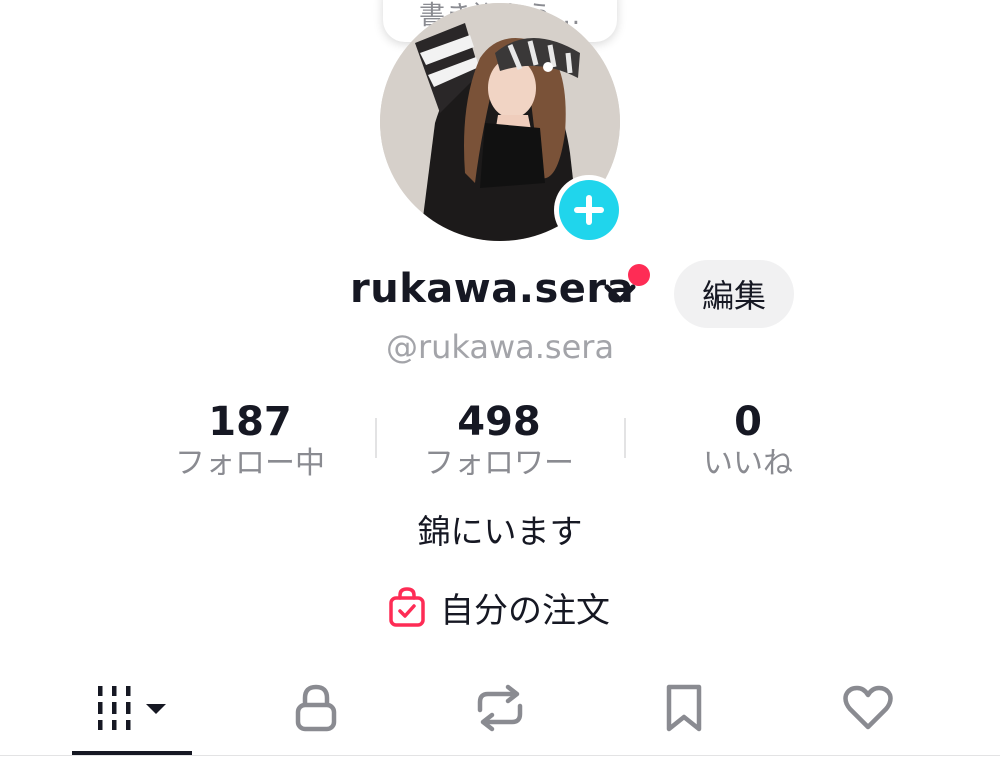  Describe the element at coordinates (499, 463) in the screenshot. I see `followers-label: フォロワー` at that location.